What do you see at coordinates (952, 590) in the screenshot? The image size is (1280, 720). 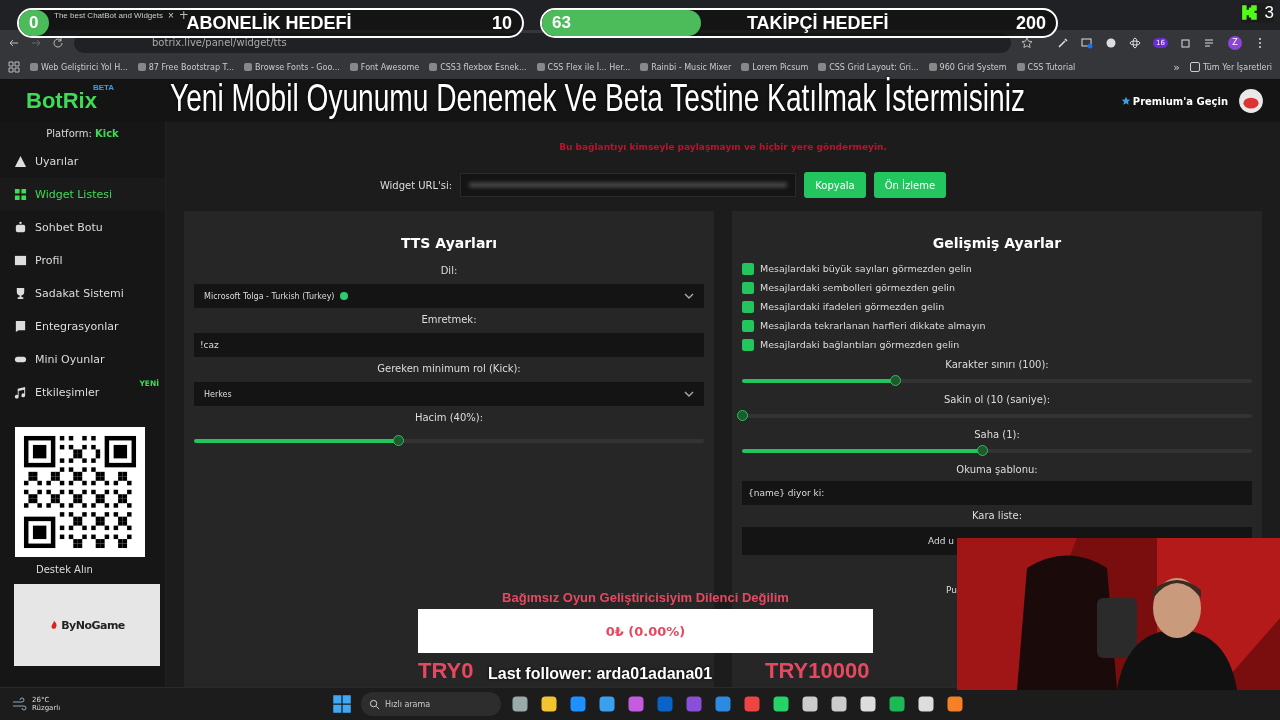 I see `field-label: Pu` at bounding box center [952, 590].